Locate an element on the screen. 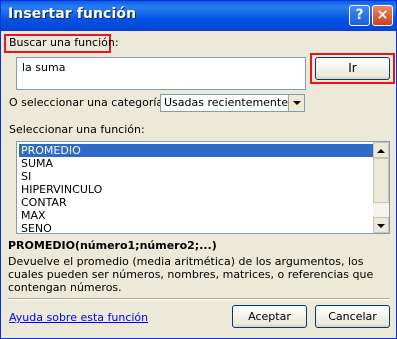  divider is located at coordinates (199, 299).